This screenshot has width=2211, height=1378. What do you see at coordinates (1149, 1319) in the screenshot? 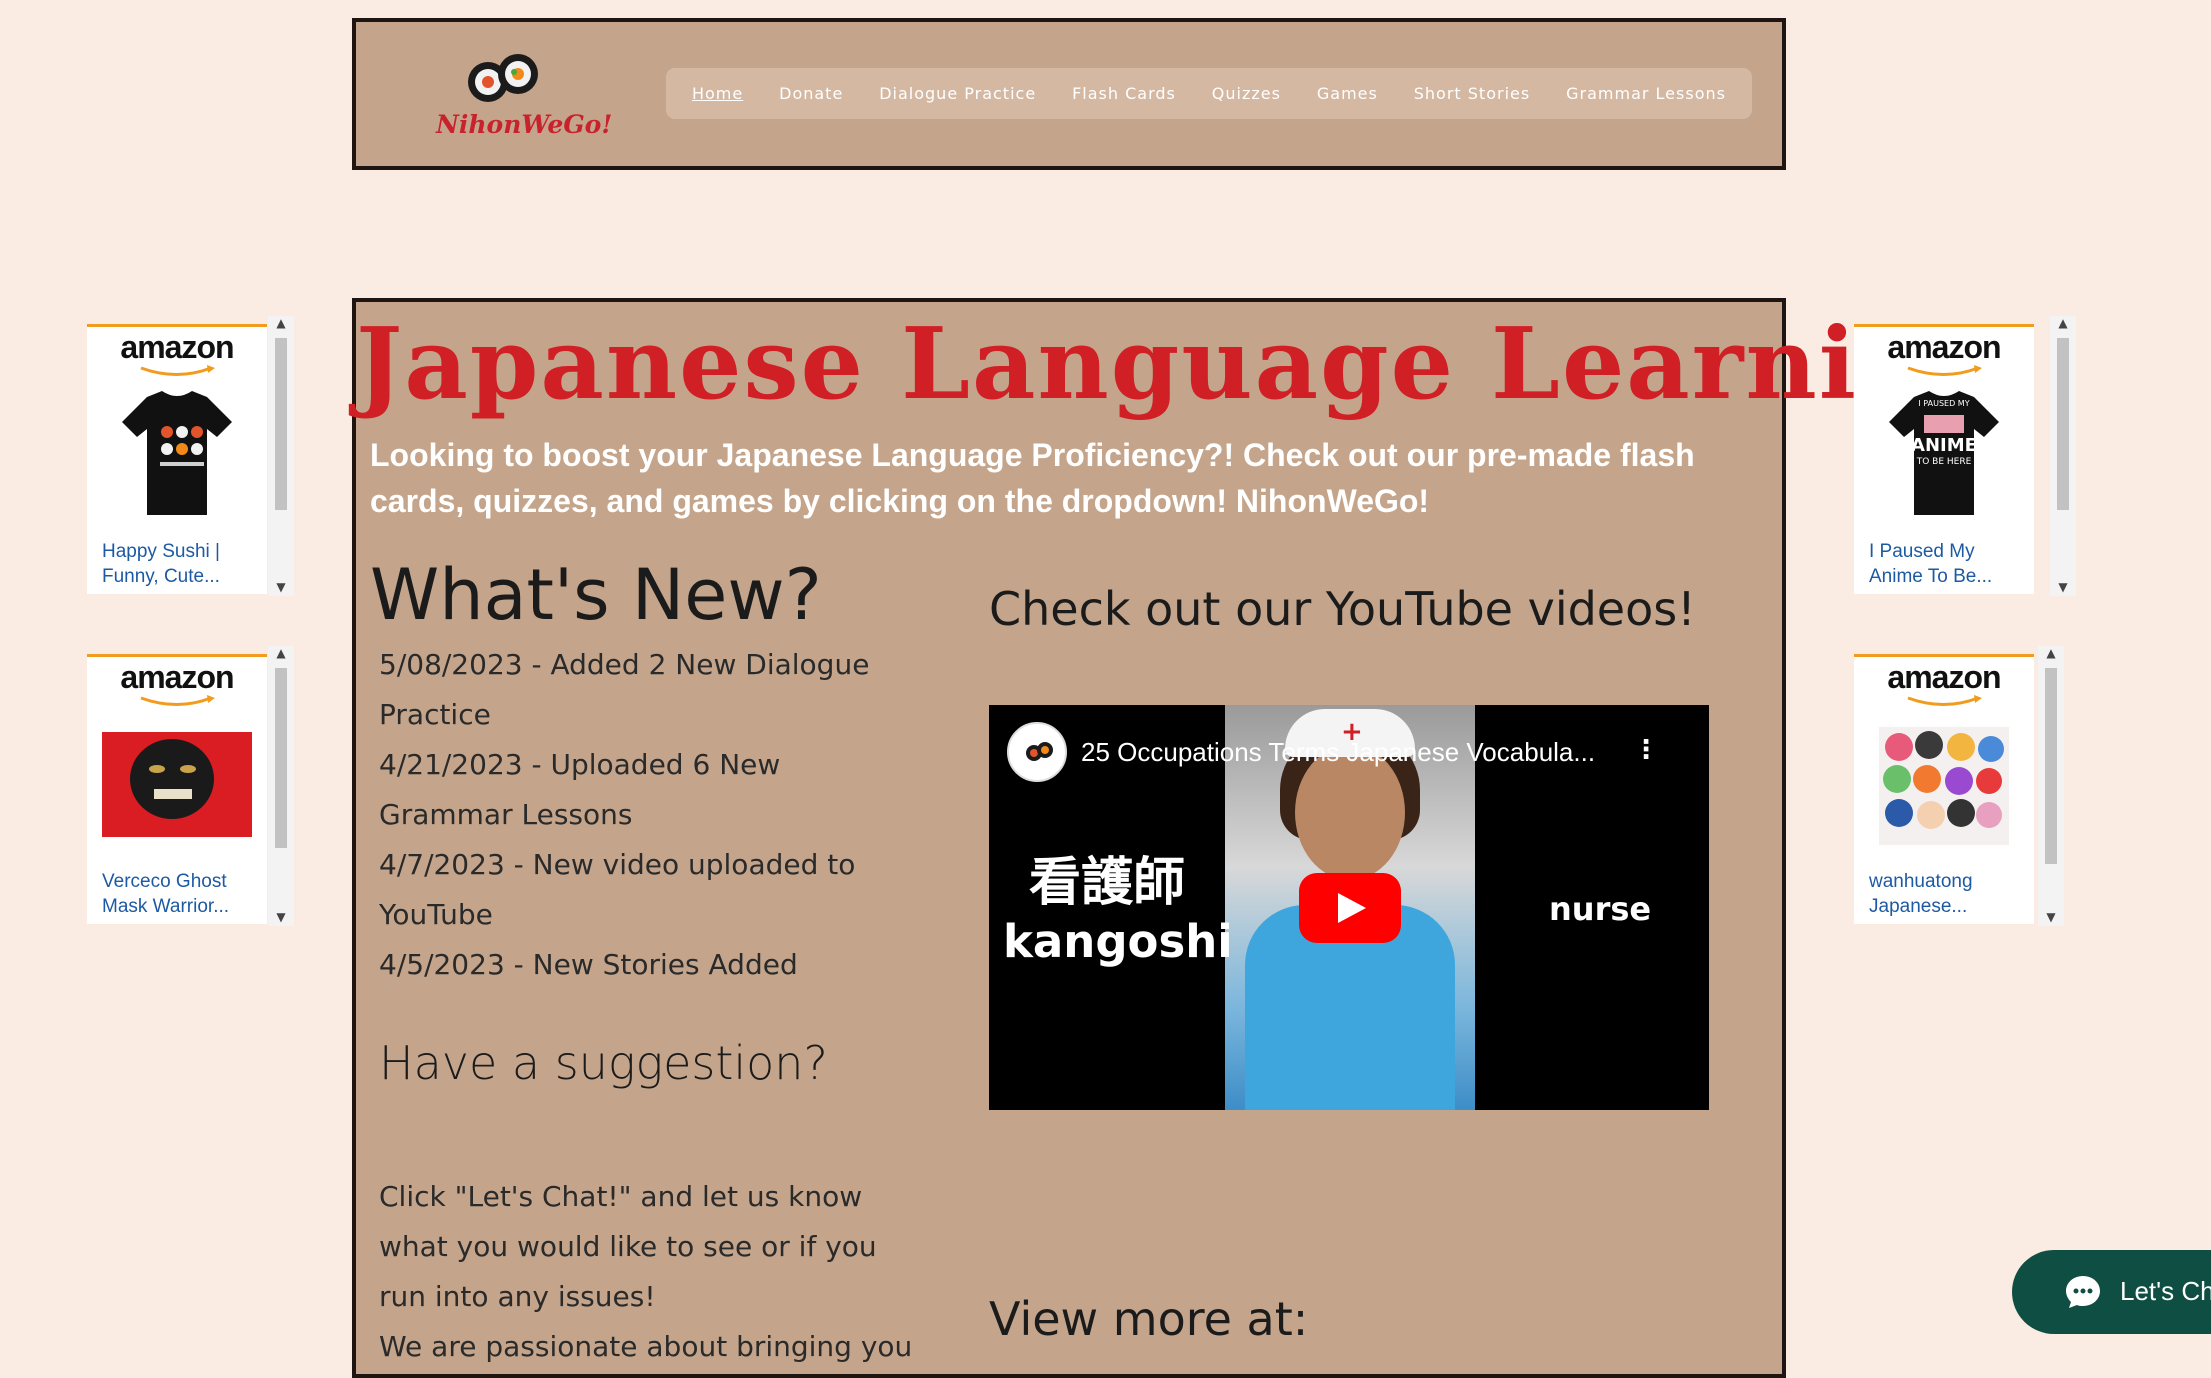
I see `view-more-heading: View more at:` at bounding box center [1149, 1319].